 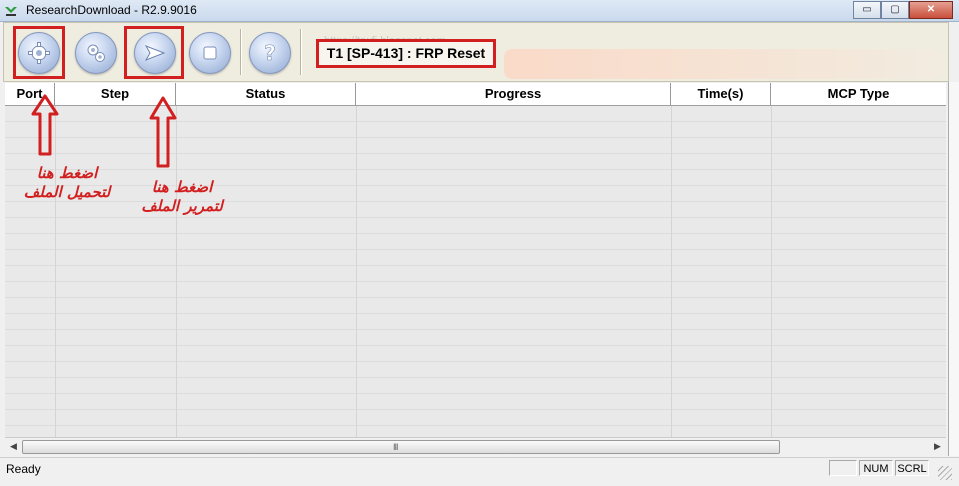 What do you see at coordinates (931, 10) in the screenshot?
I see `close-button: ✕` at bounding box center [931, 10].